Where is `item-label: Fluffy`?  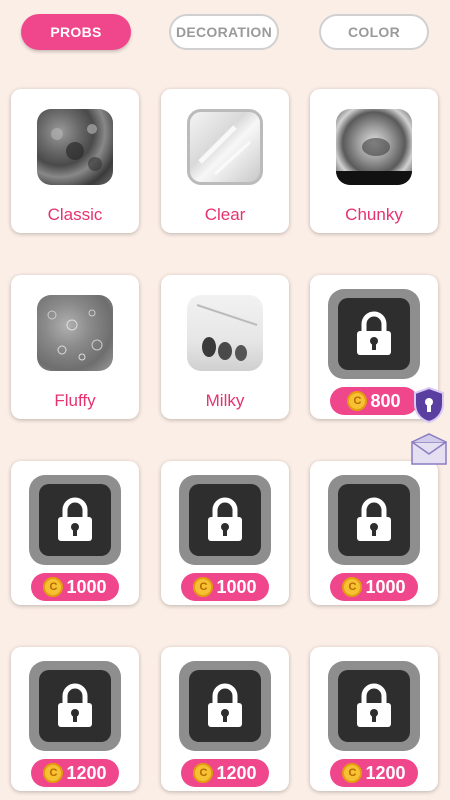 item-label: Fluffy is located at coordinates (75, 400).